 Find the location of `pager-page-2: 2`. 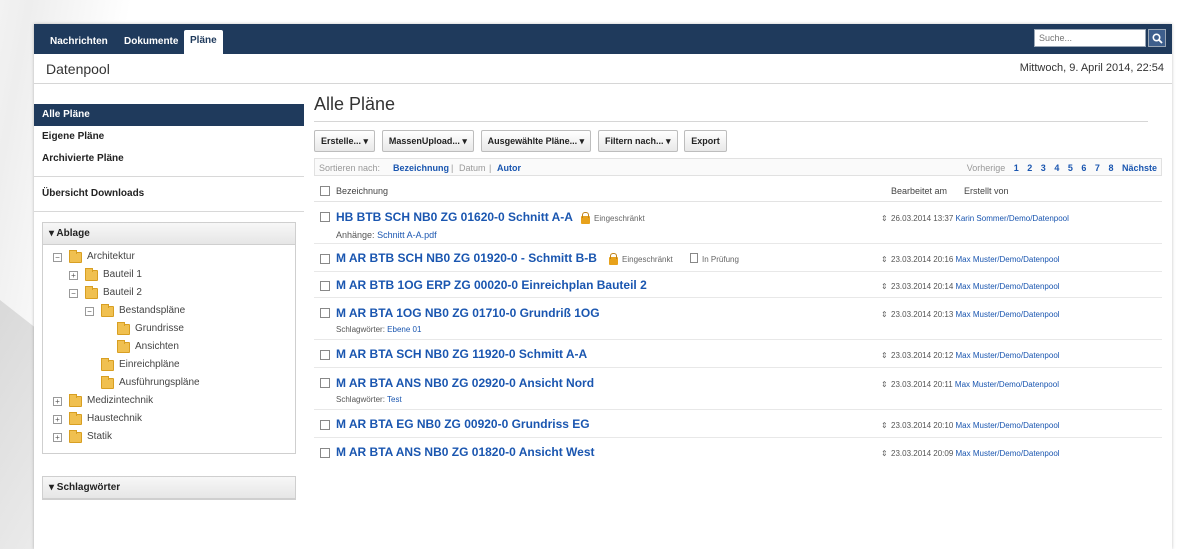

pager-page-2: 2 is located at coordinates (1029, 168).